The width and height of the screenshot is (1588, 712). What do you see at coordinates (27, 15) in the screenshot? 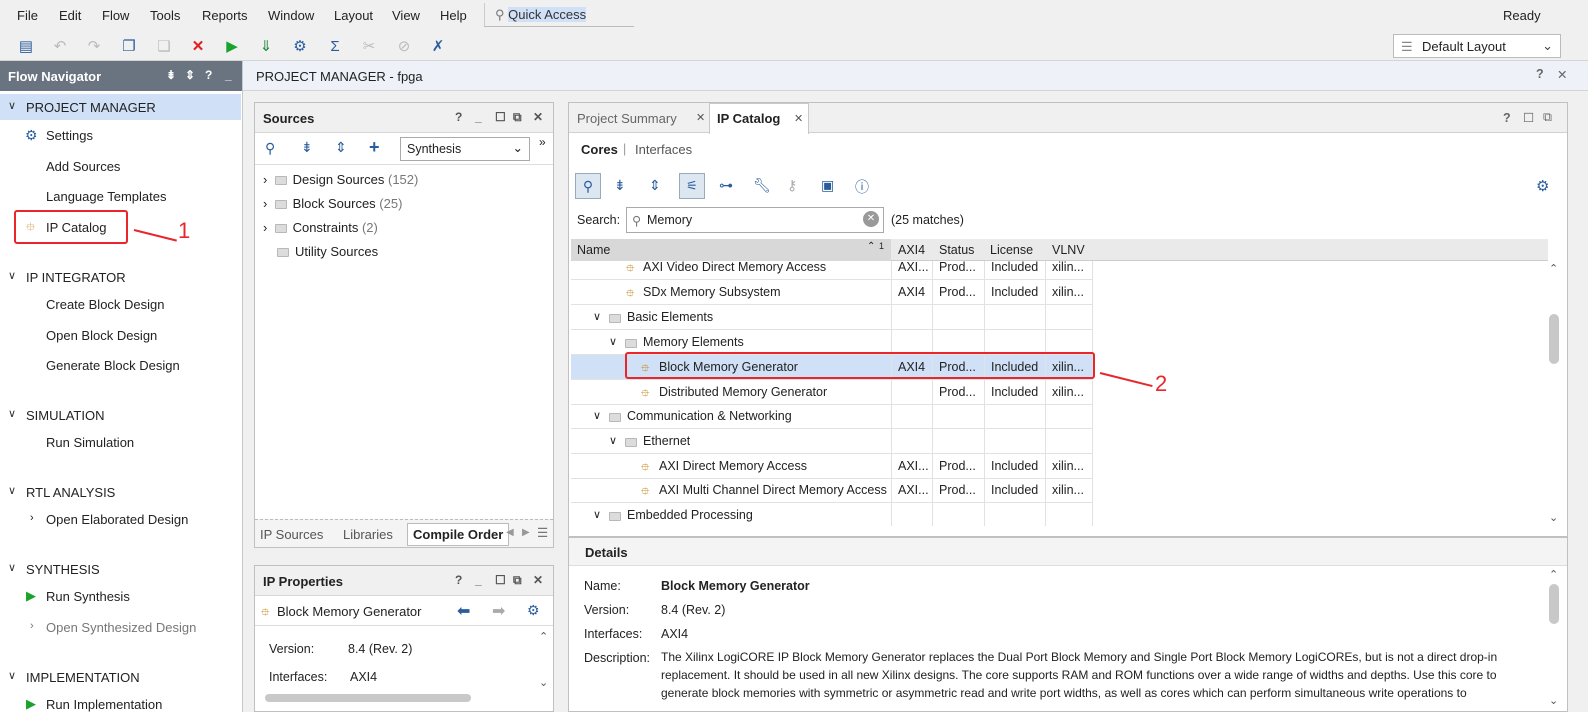
I see `menu-file: File` at bounding box center [27, 15].